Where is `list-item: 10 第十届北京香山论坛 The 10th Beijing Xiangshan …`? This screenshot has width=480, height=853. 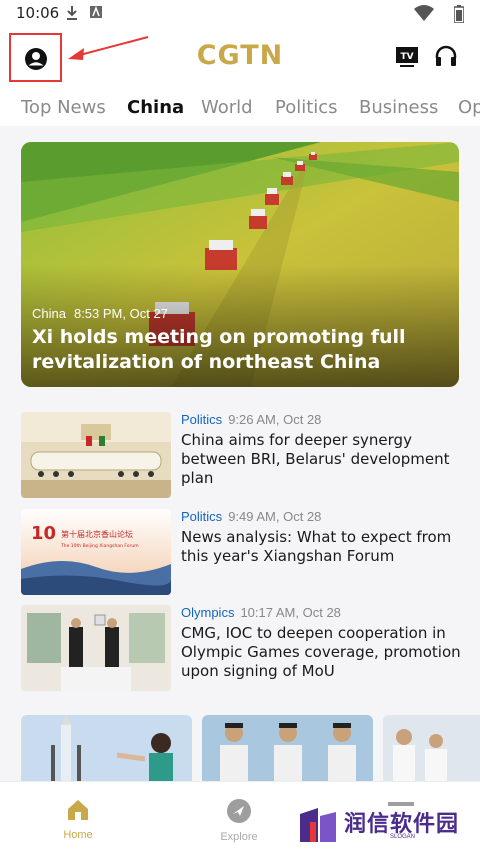
list-item: 10 第十届北京香山论坛 The 10th Beijing Xiangshan … is located at coordinates (241, 553).